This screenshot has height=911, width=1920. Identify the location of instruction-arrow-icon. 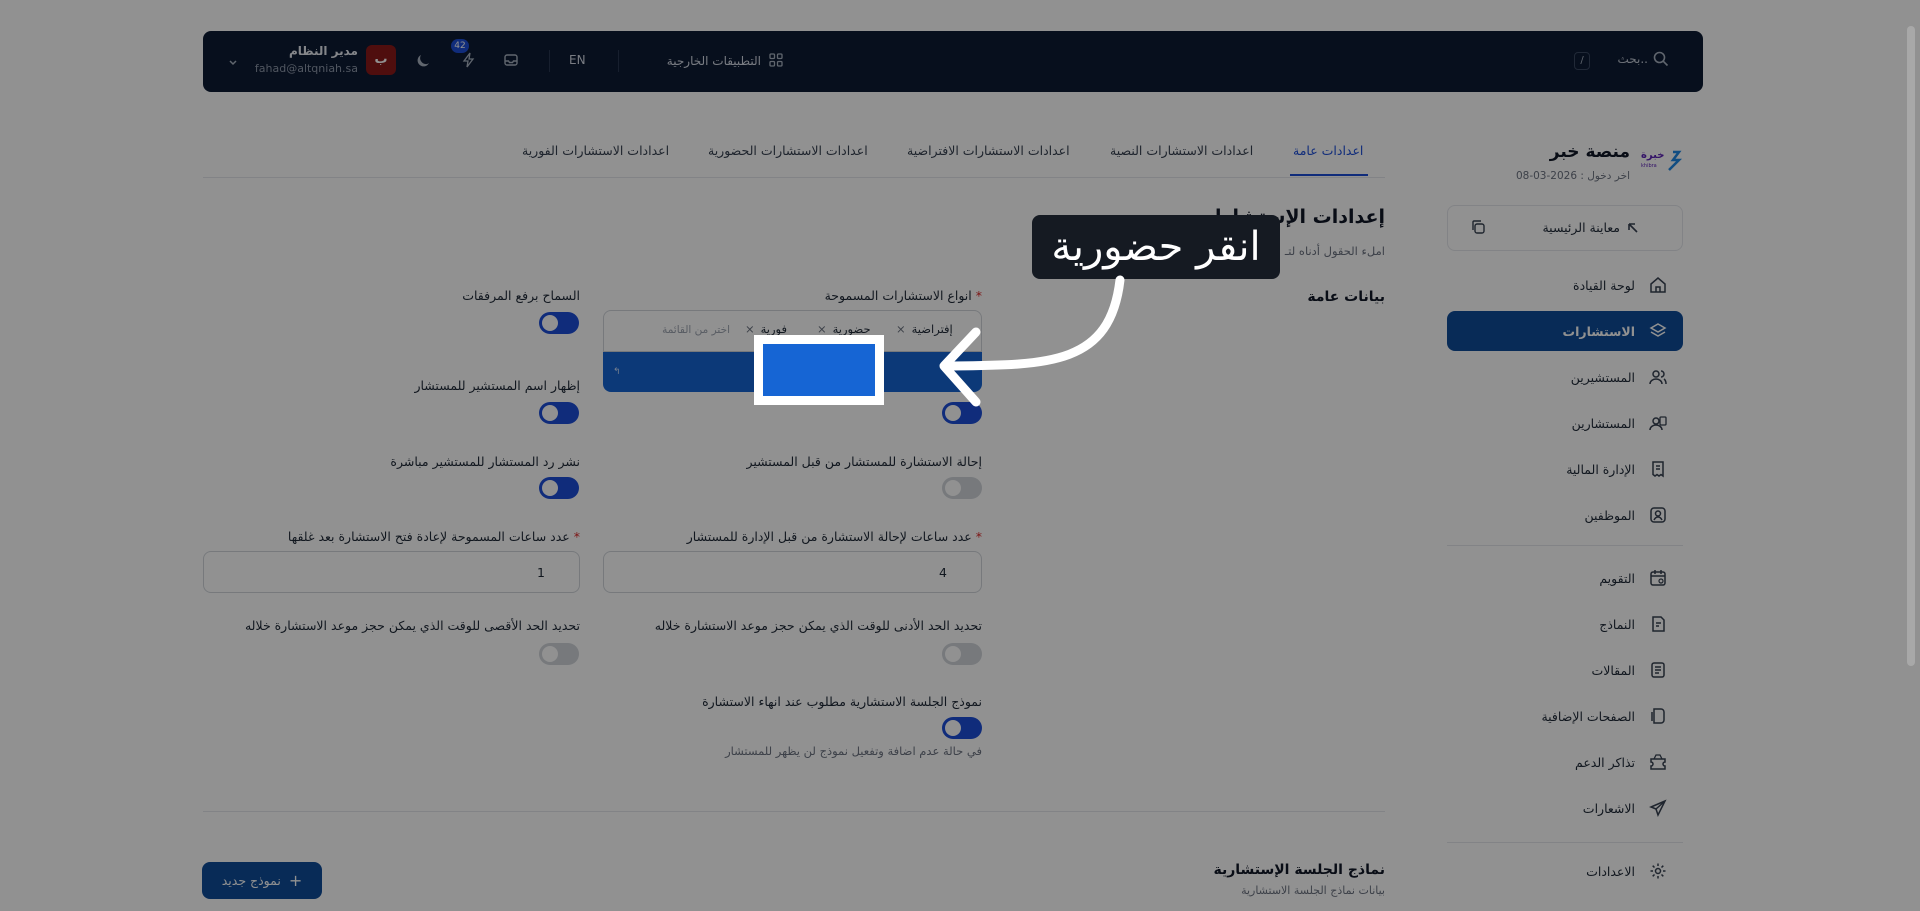
(1032, 341).